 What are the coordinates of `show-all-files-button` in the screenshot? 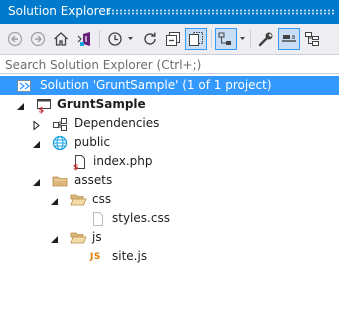 It's located at (196, 39).